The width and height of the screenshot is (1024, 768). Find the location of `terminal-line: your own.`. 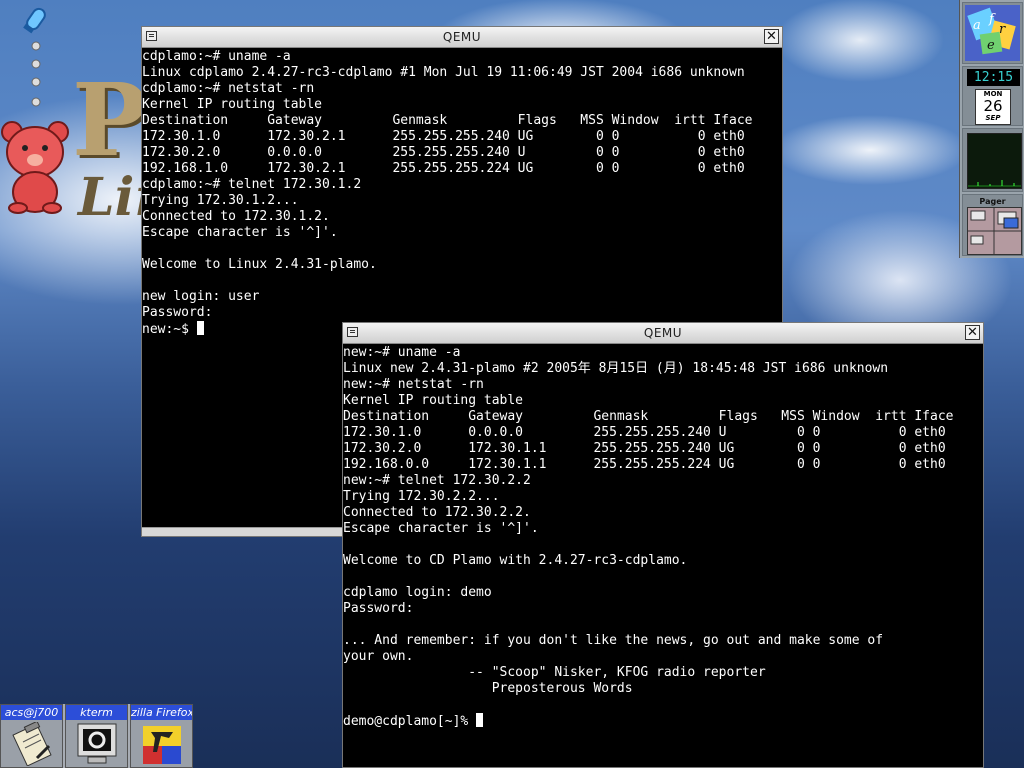

terminal-line: your own. is located at coordinates (378, 656).